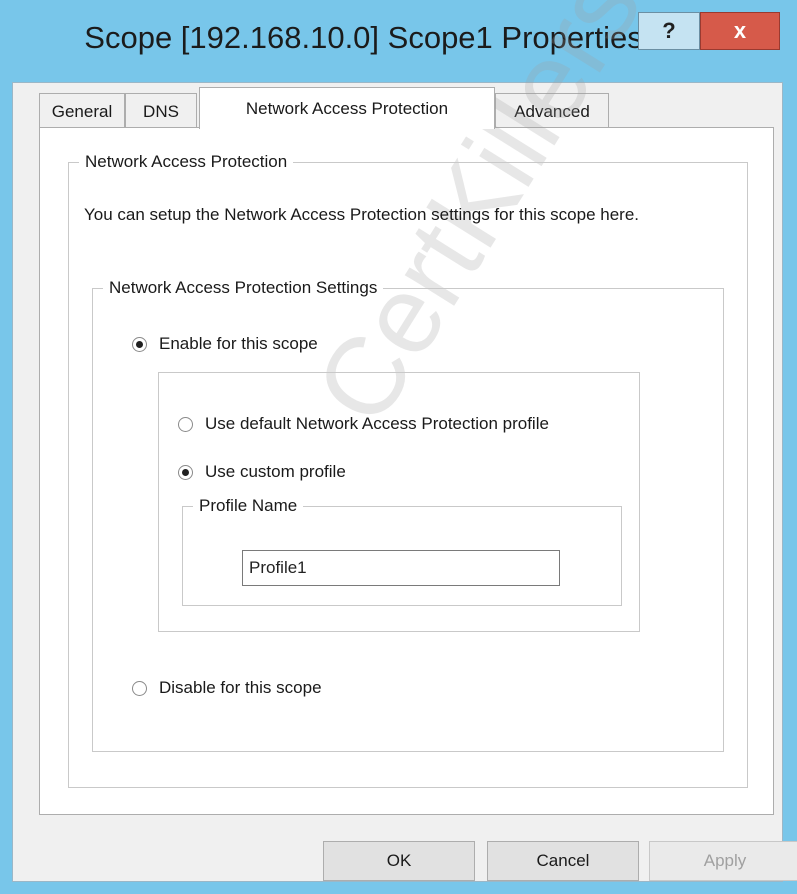  What do you see at coordinates (275, 471) in the screenshot?
I see `custom-profile-label: Use custom profile` at bounding box center [275, 471].